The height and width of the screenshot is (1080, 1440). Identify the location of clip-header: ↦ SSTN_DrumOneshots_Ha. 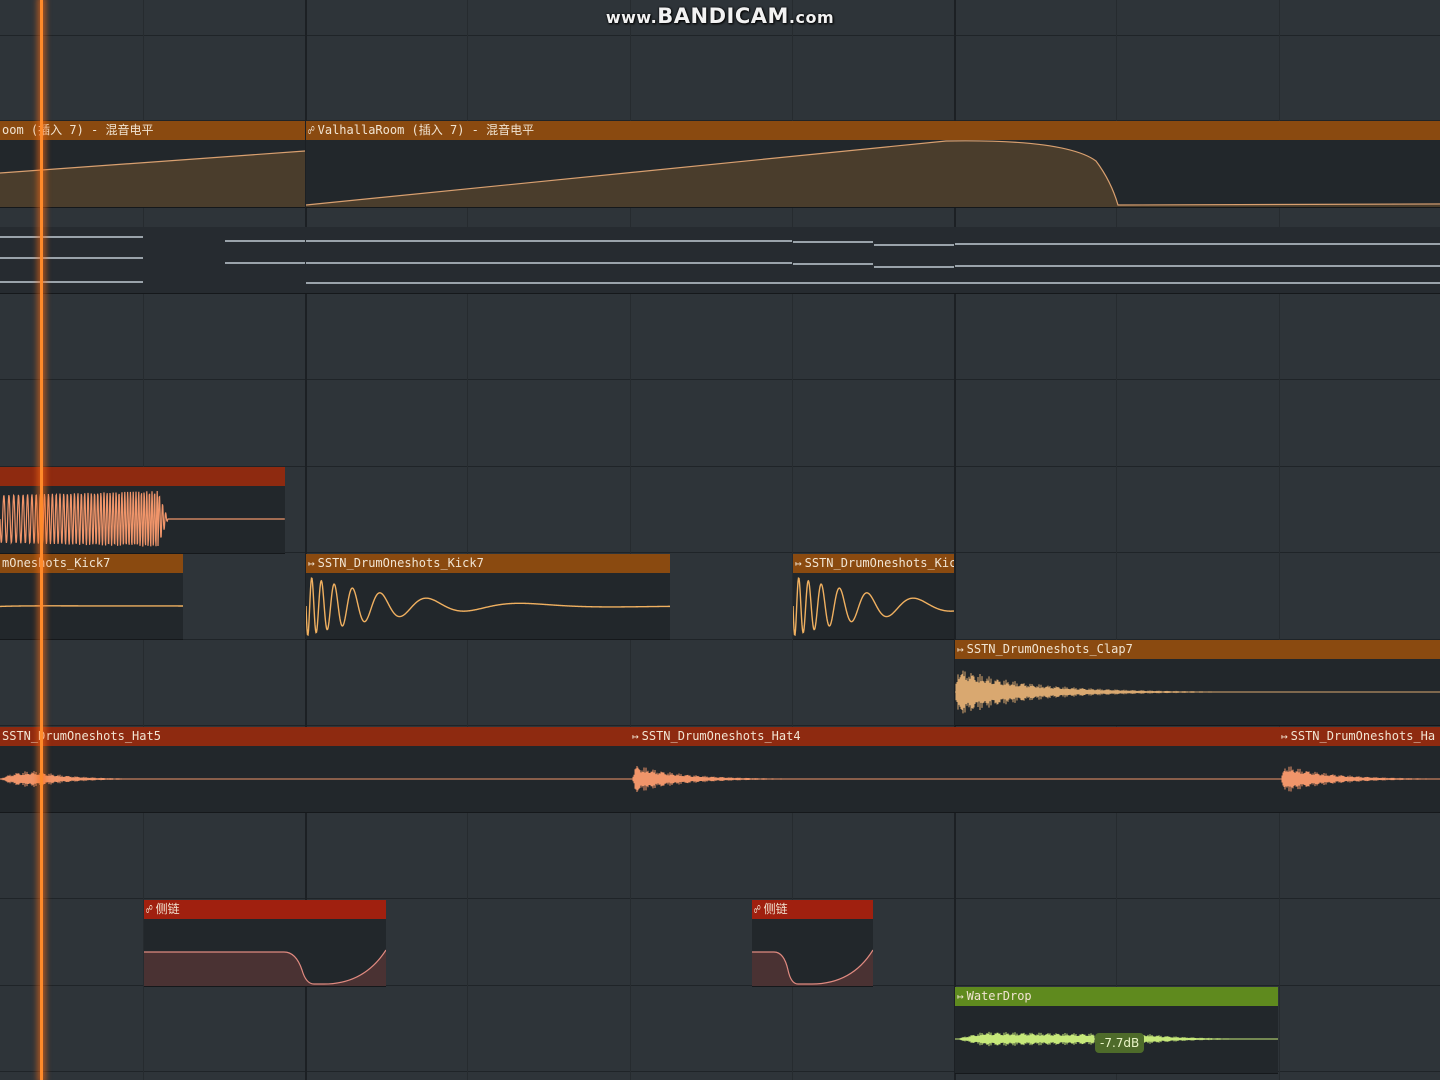
(1358, 736).